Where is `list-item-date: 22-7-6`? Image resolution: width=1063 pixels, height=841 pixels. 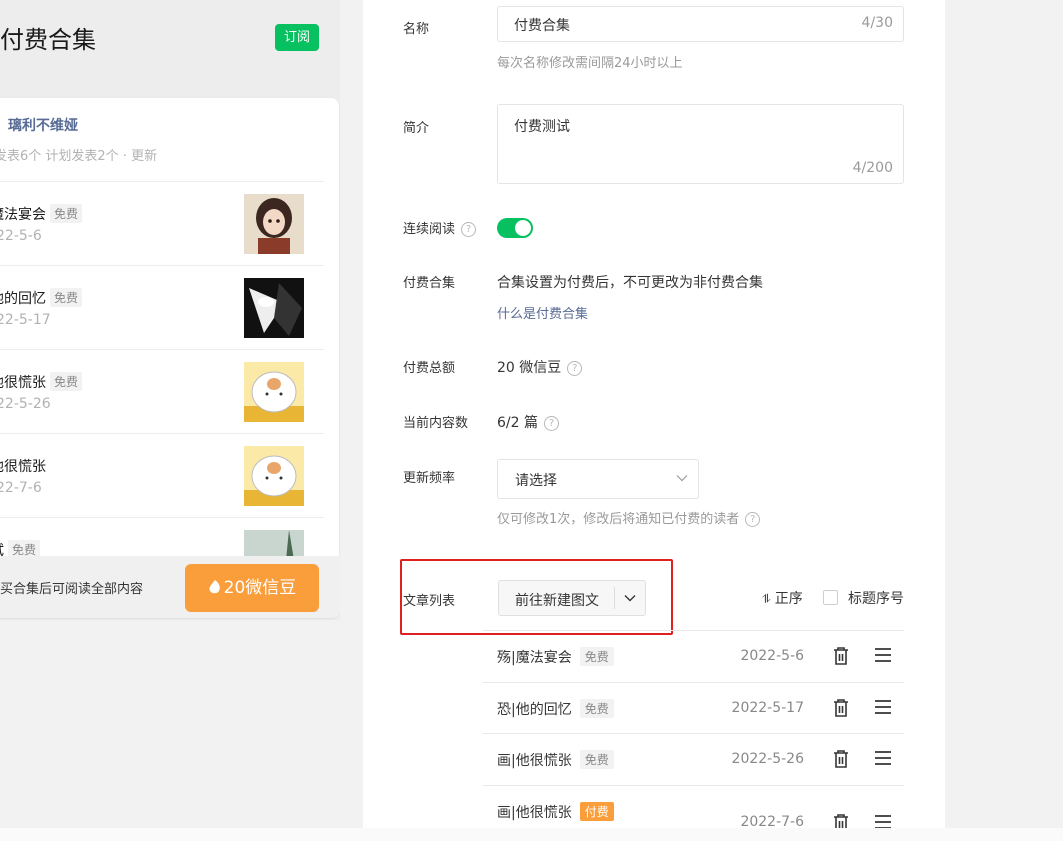 list-item-date: 22-7-6 is located at coordinates (21, 488).